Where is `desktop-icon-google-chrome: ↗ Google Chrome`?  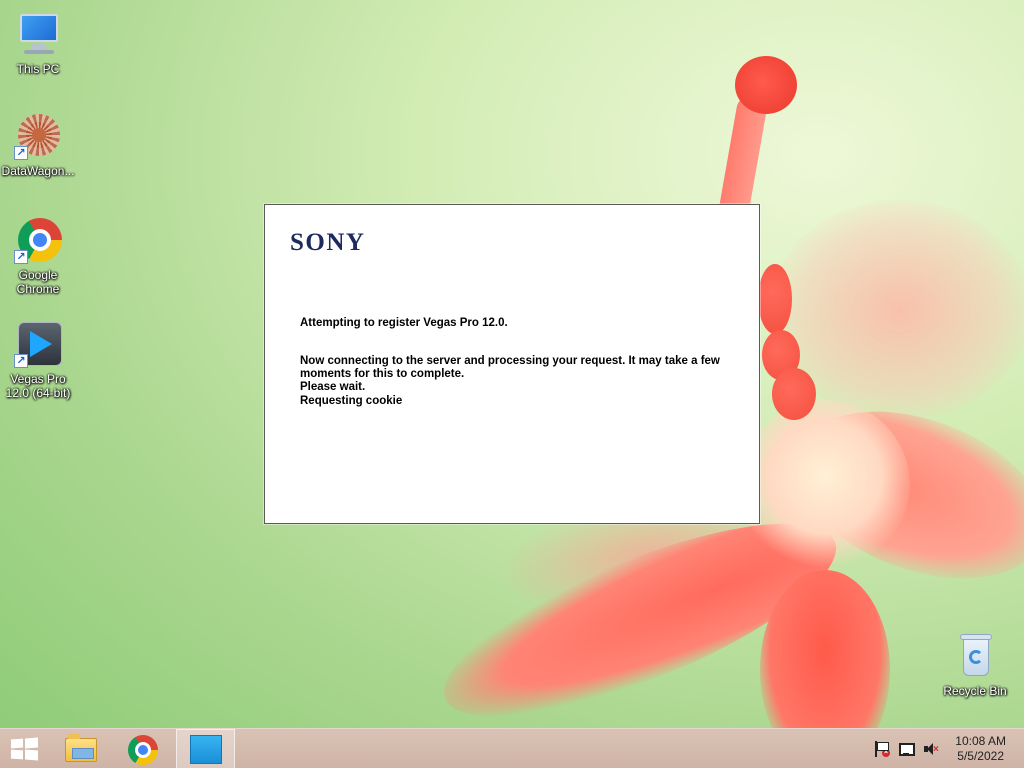
desktop-icon-google-chrome: ↗ Google Chrome is located at coordinates (38, 256).